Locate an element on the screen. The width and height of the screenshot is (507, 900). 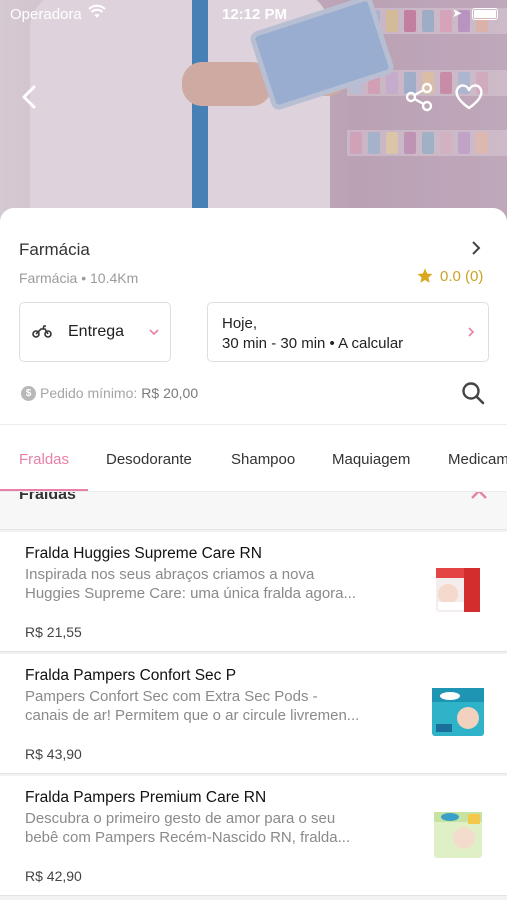
search-icon is located at coordinates (473, 393).